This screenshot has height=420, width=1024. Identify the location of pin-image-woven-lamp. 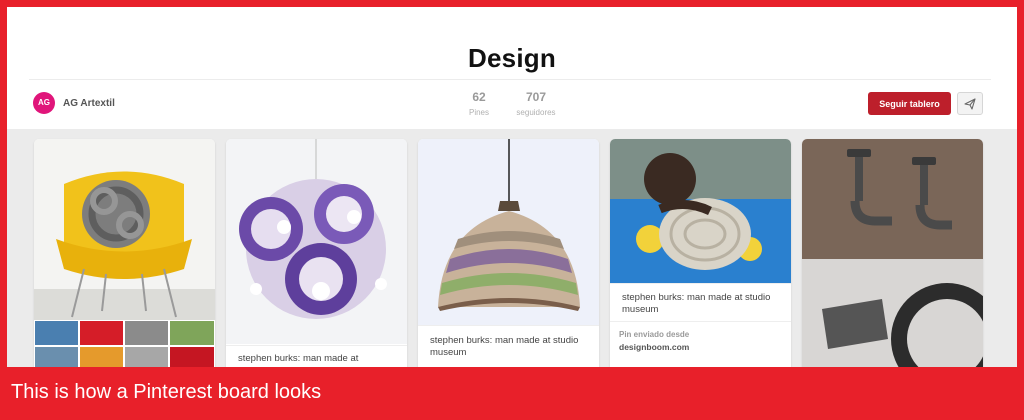
(316, 241).